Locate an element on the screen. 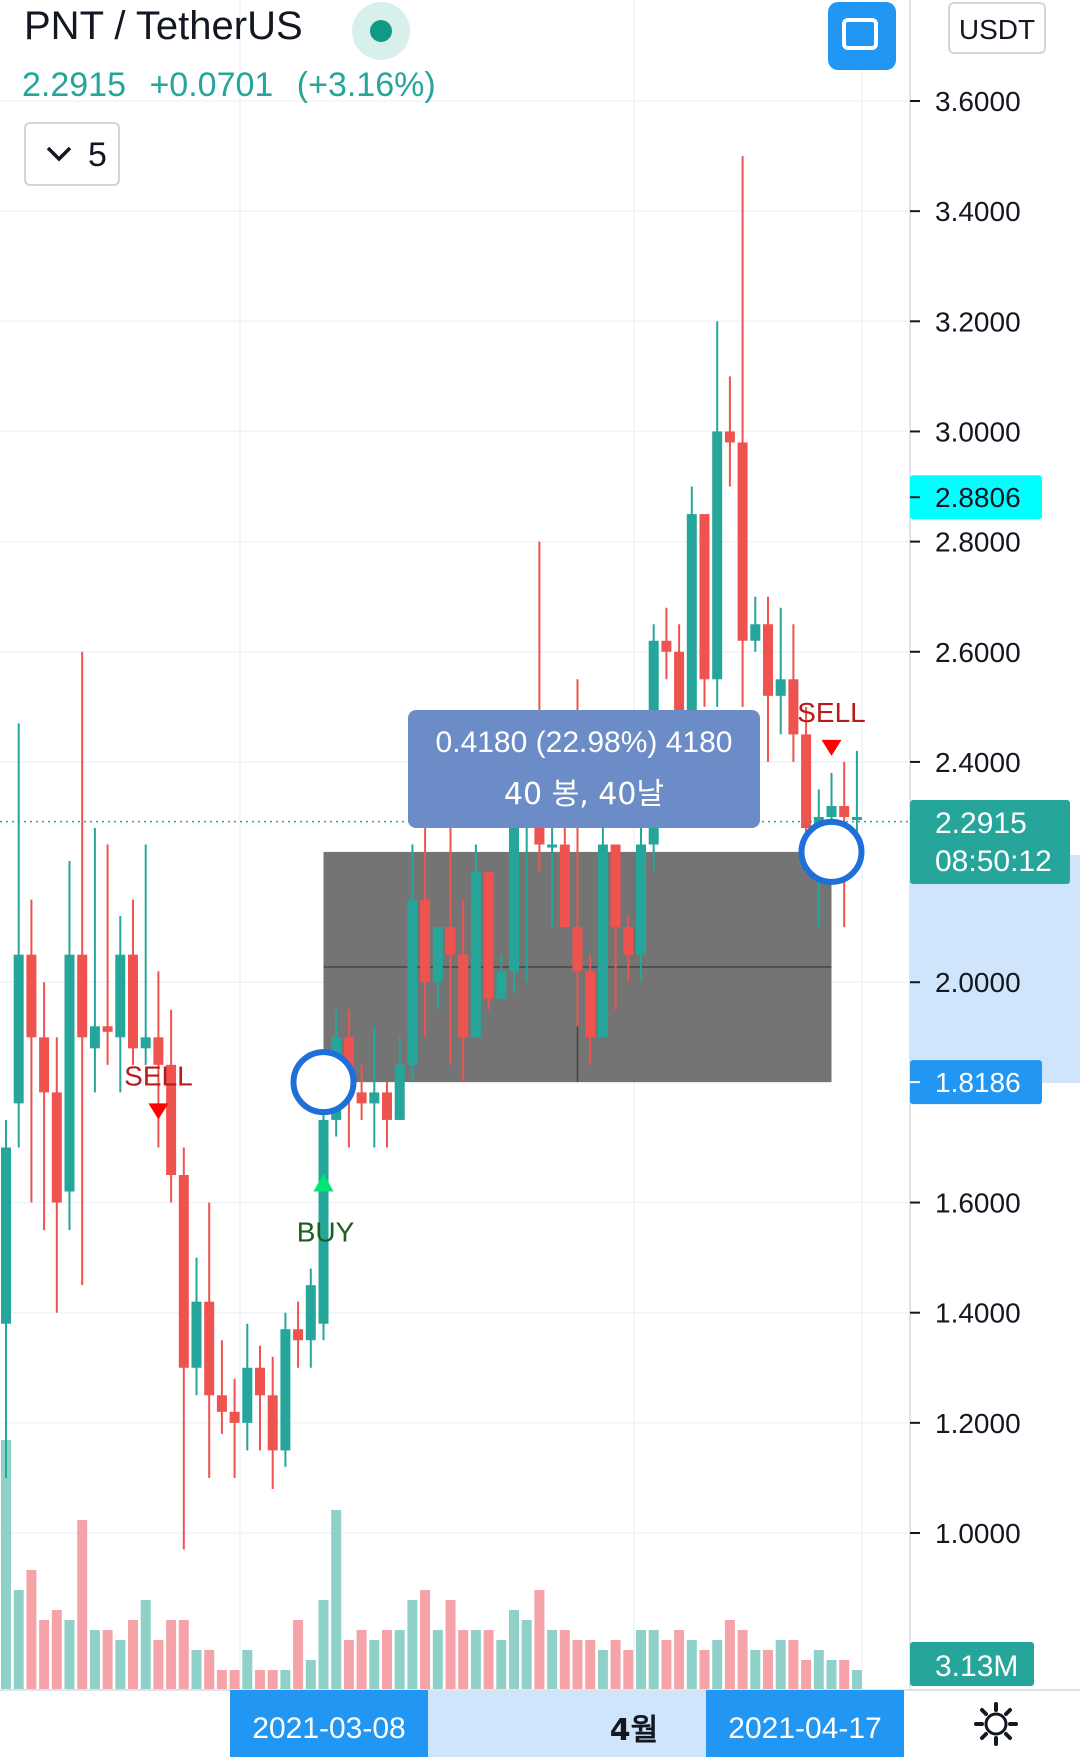  currency-unit-button: USDT is located at coordinates (997, 28).